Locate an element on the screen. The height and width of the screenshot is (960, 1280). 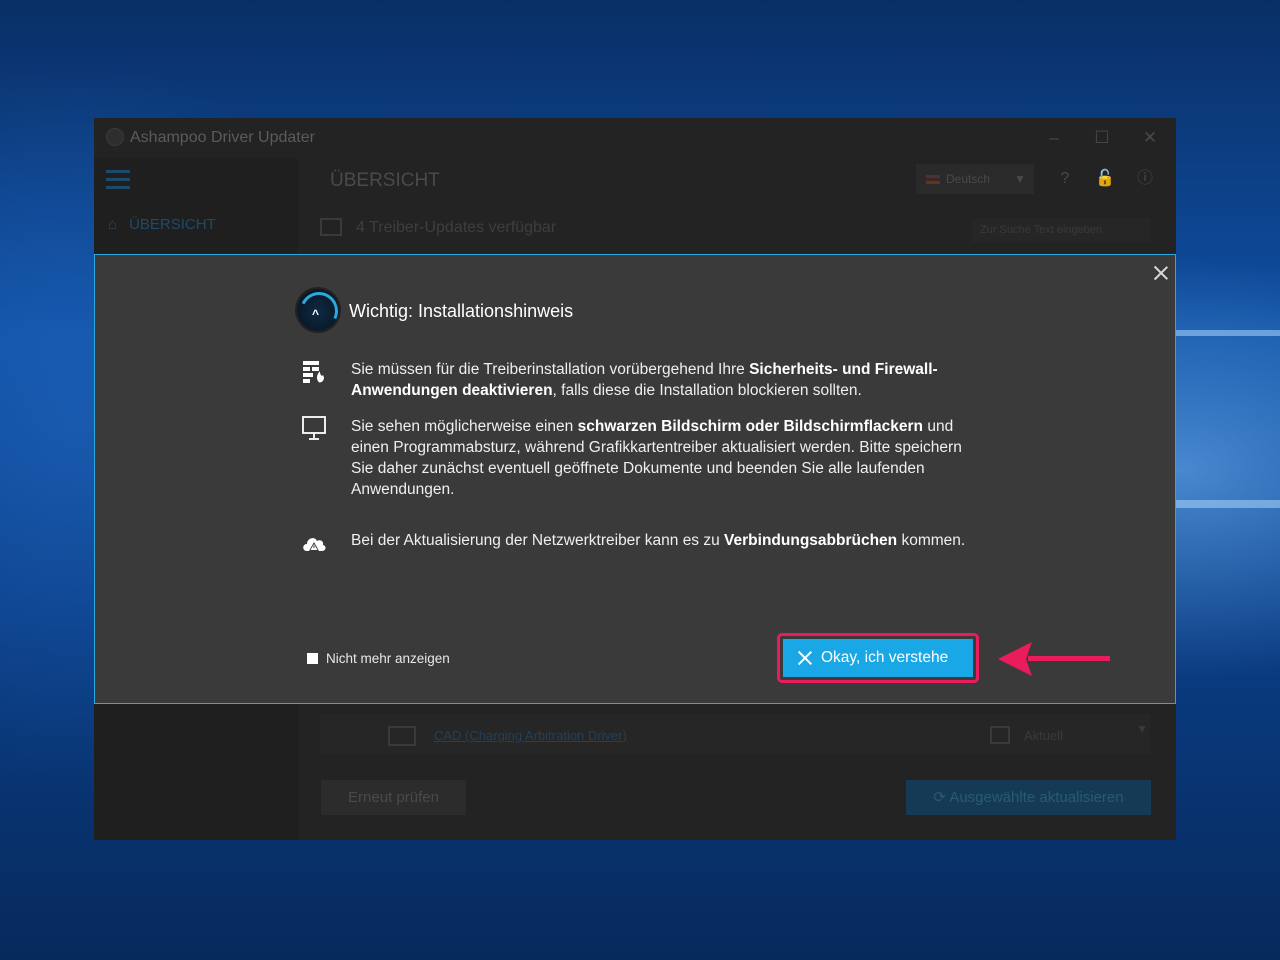
menu-icon is located at coordinates (118, 182).